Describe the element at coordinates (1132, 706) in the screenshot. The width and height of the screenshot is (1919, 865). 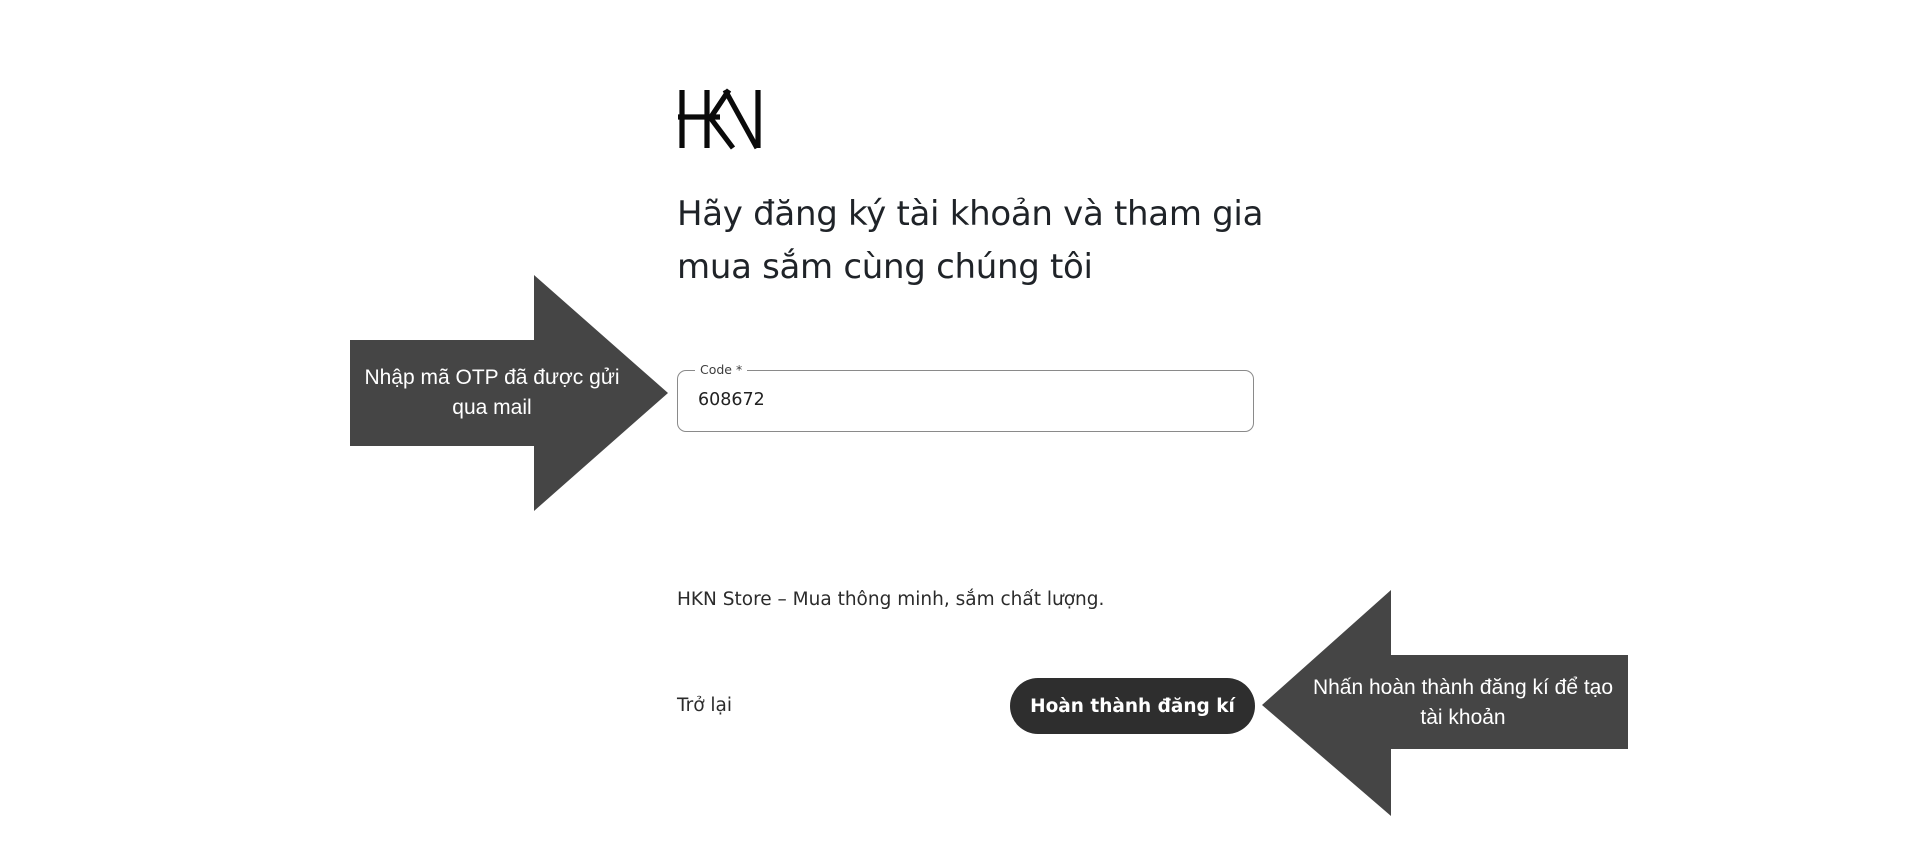
I see `complete-signup-button: Hoàn thành đăng kí` at that location.